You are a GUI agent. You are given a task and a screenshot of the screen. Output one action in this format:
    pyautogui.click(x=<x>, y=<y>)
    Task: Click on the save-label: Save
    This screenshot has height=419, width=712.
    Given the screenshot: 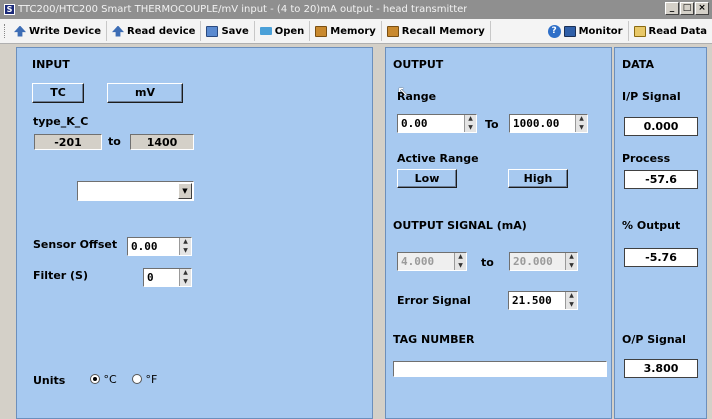 What is the action you would take?
    pyautogui.click(x=235, y=31)
    